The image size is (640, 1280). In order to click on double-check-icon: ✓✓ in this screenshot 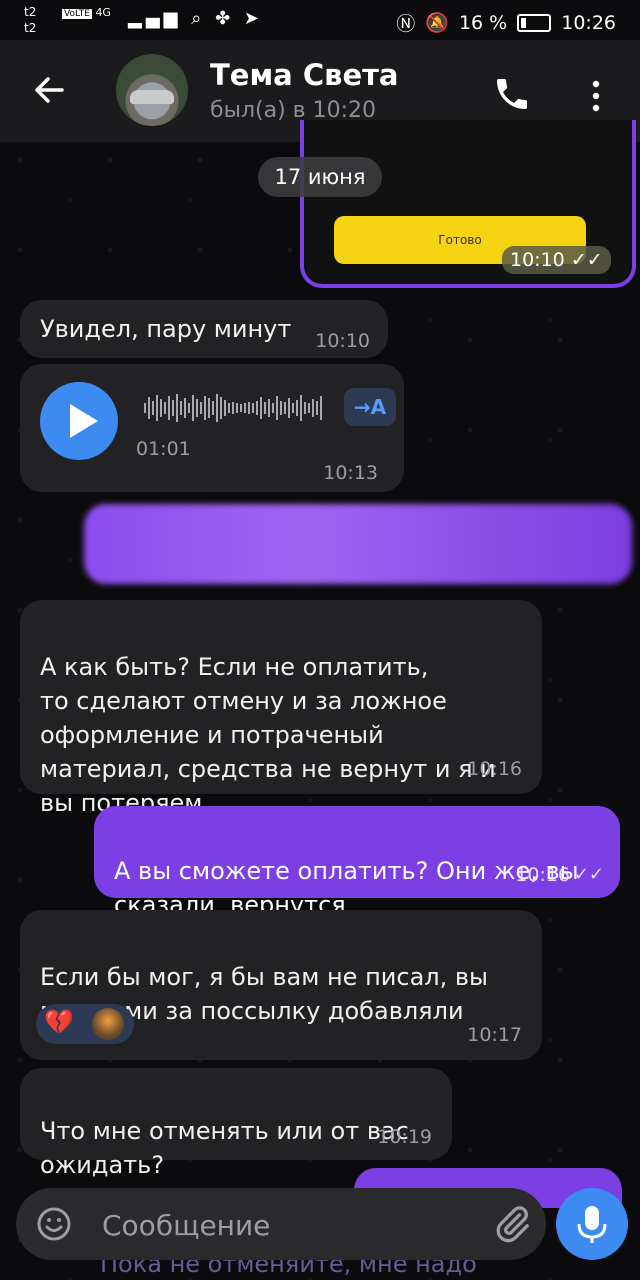, I will do `click(586, 260)`.